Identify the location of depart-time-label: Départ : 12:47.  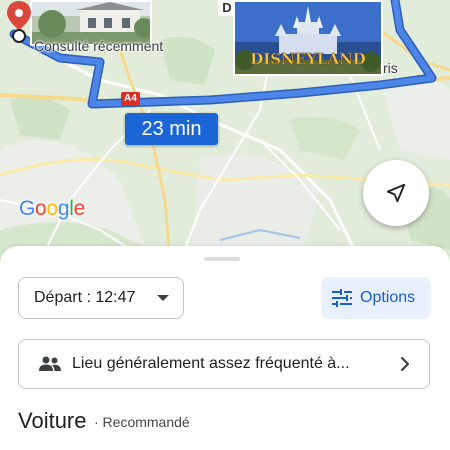
(85, 297).